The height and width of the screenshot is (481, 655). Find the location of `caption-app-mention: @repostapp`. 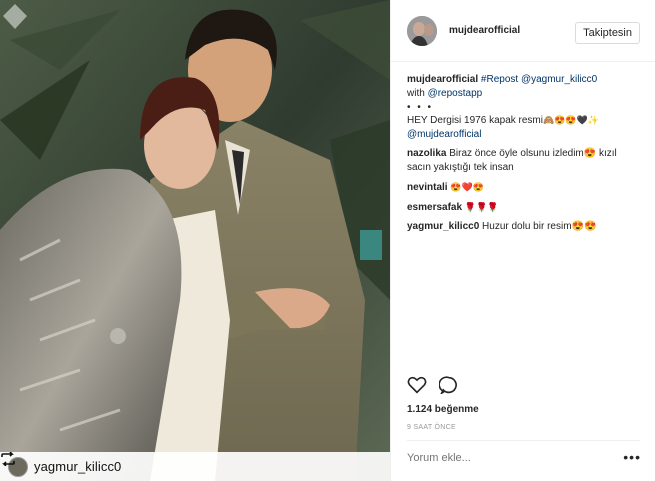

caption-app-mention: @repostapp is located at coordinates (455, 93).